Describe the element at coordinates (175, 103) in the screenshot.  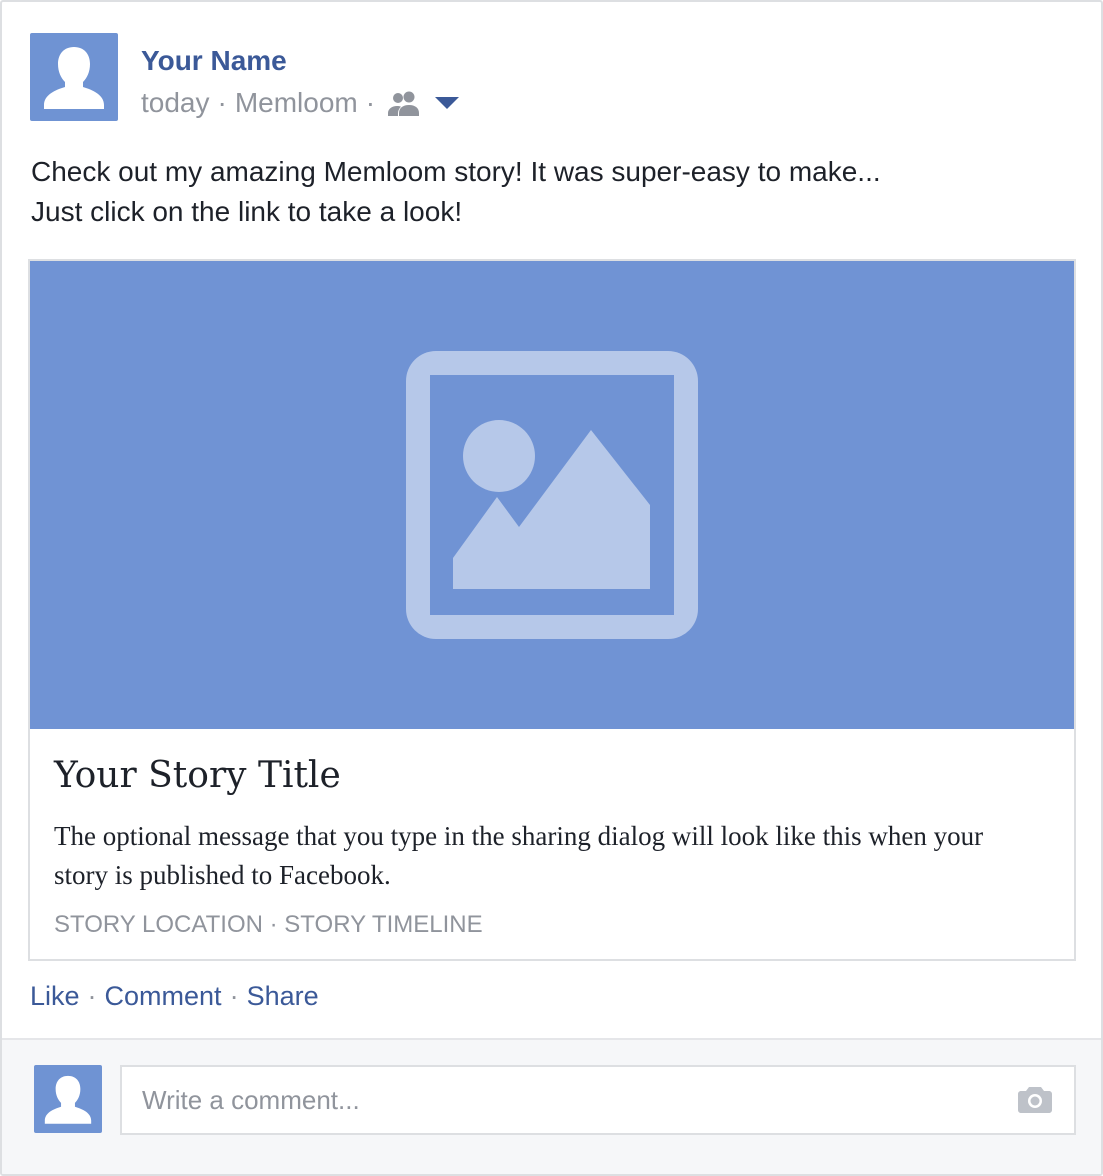
I see `post-timestamp: today` at that location.